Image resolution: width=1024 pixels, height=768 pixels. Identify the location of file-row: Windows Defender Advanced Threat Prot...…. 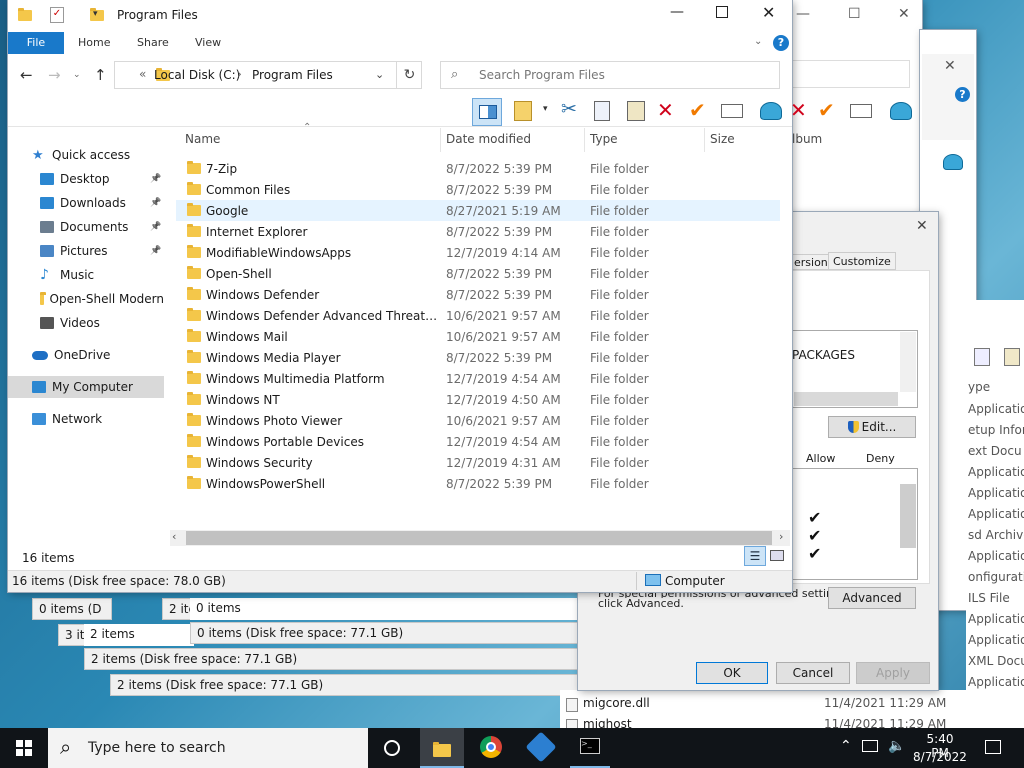
(478, 315).